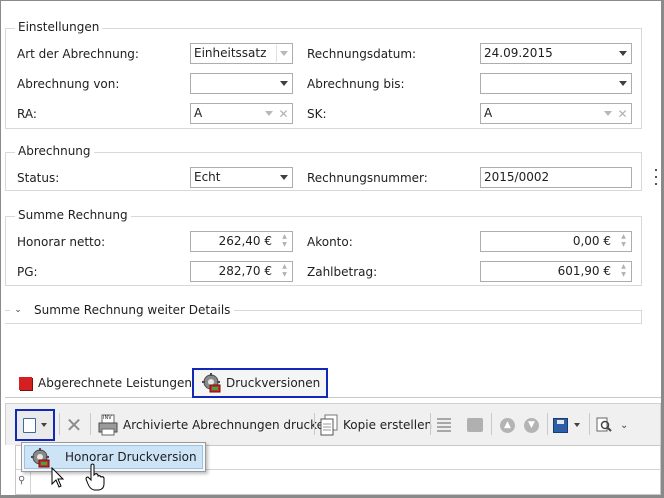  Describe the element at coordinates (375, 425) in the screenshot. I see `kopie-erstellen-button: Kopie erstellen` at that location.